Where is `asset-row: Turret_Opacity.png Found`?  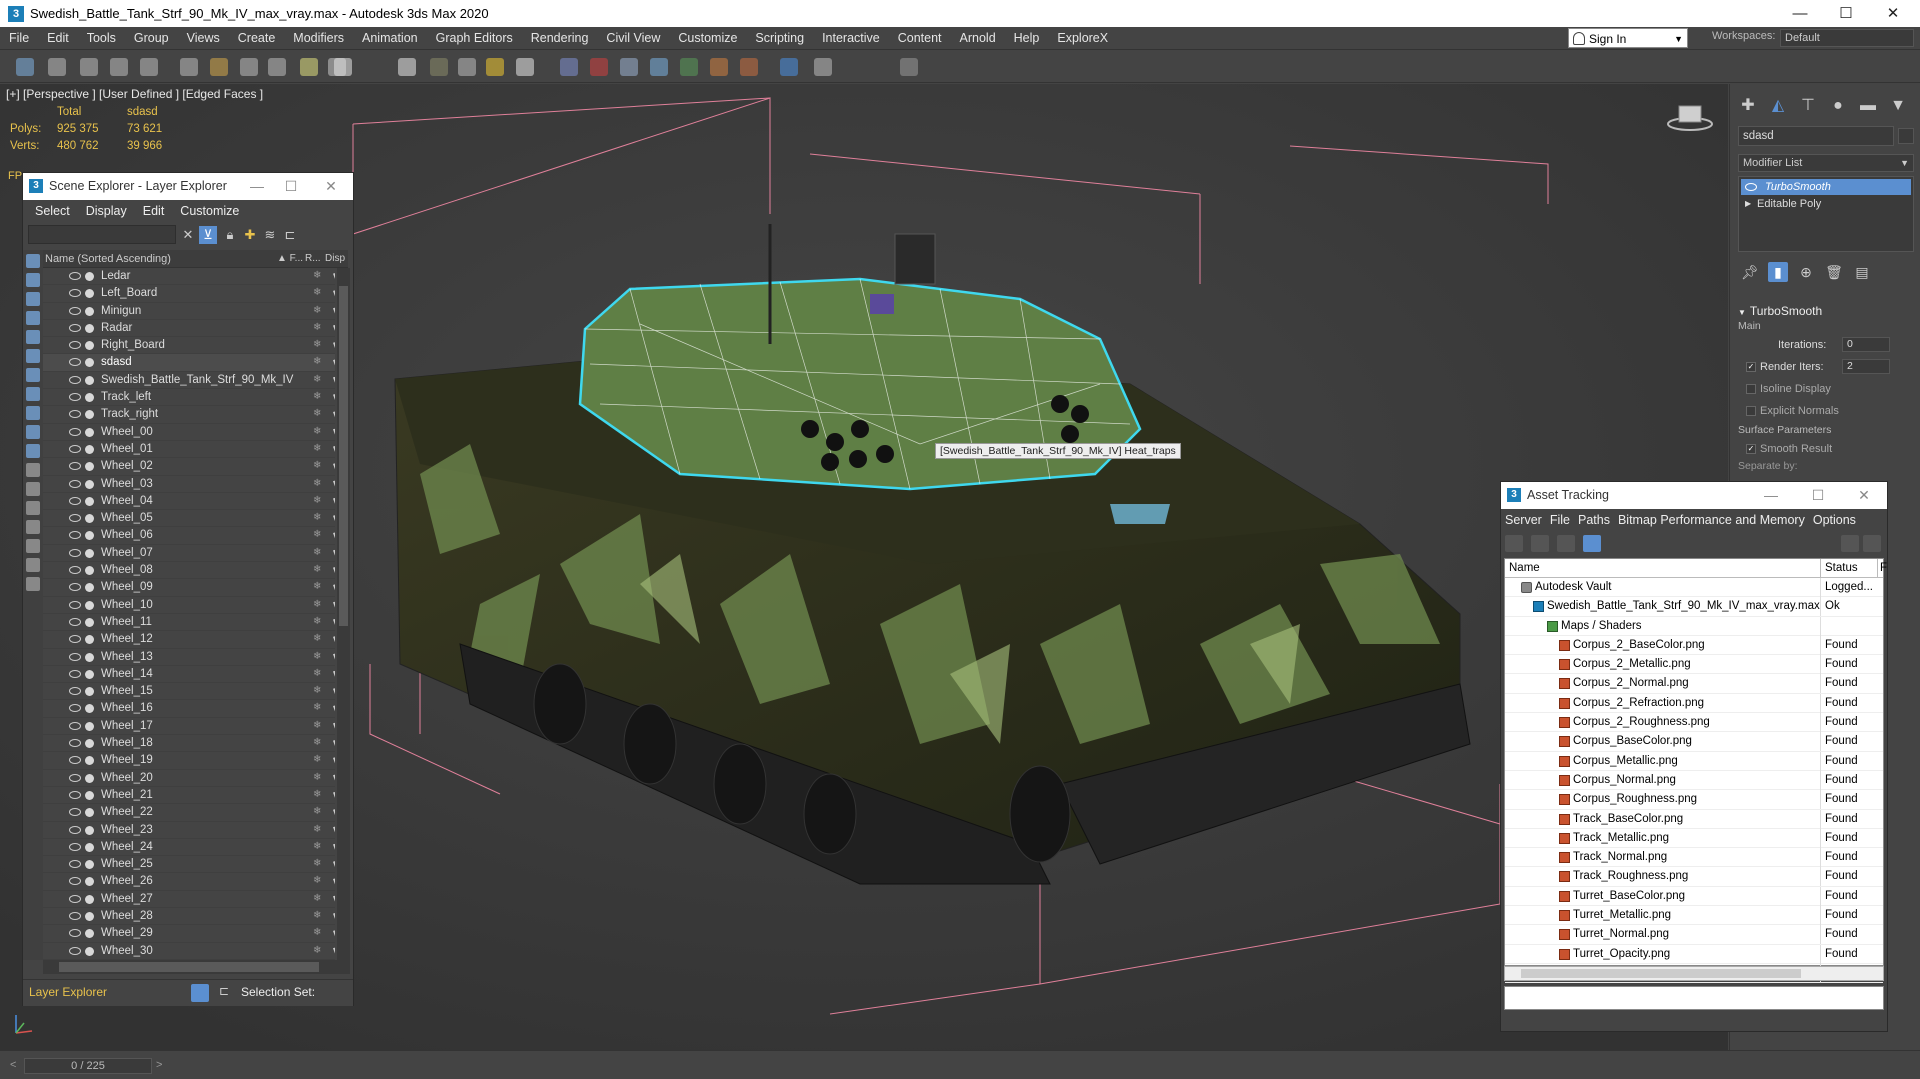
asset-row: Turret_Opacity.png Found is located at coordinates (1694, 954).